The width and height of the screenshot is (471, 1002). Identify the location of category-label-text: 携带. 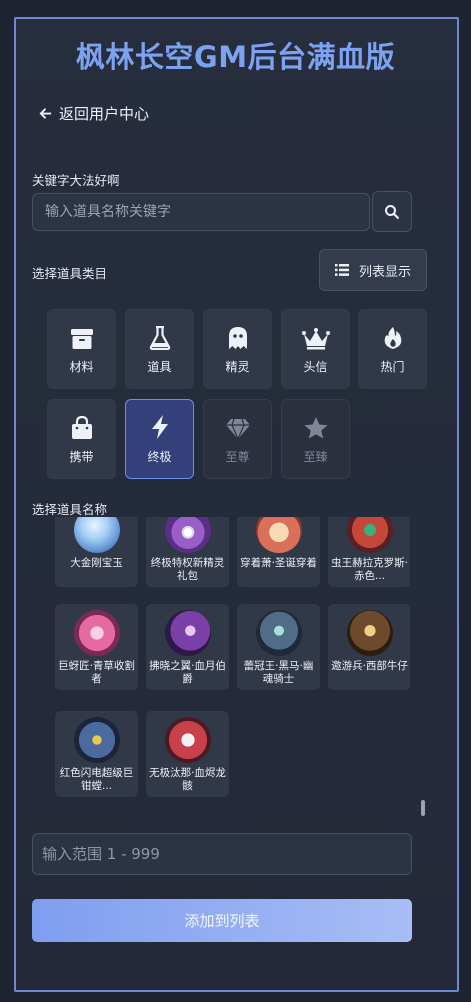
(81, 456).